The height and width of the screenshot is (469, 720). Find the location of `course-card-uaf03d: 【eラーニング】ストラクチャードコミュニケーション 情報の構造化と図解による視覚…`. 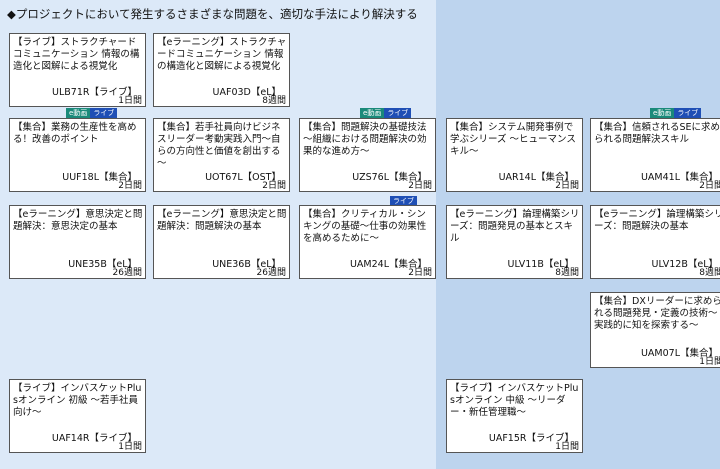

course-card-uaf03d: 【eラーニング】ストラクチャードコミュニケーション 情報の構造化と図解による視覚… is located at coordinates (221, 70).